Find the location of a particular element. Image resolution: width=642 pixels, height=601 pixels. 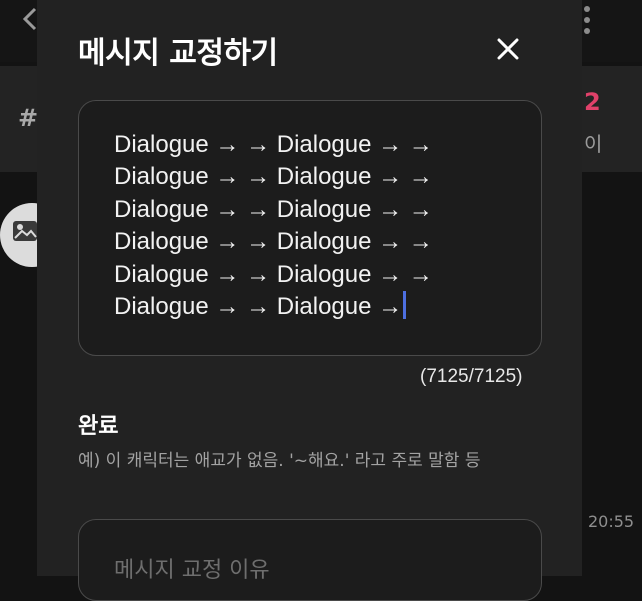

close-icon is located at coordinates (508, 49).